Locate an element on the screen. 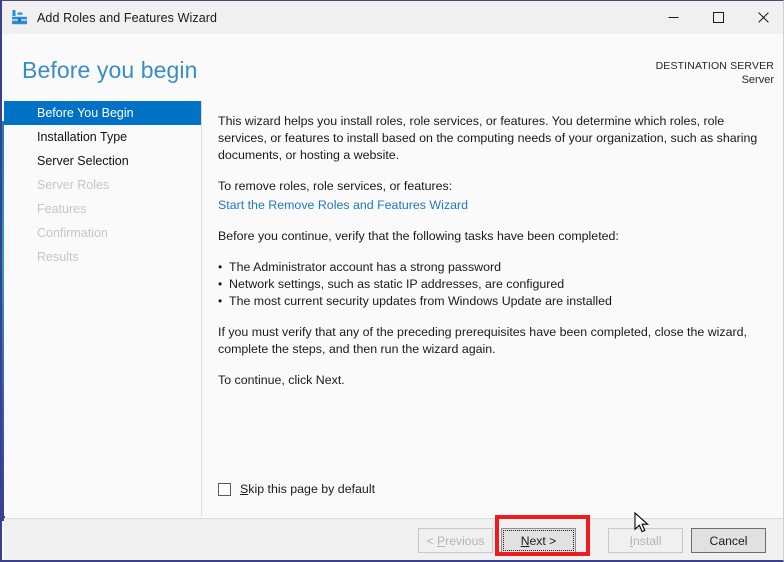 This screenshot has width=784, height=562. skip-page-checkbox-label: Skip this page by default is located at coordinates (307, 489).